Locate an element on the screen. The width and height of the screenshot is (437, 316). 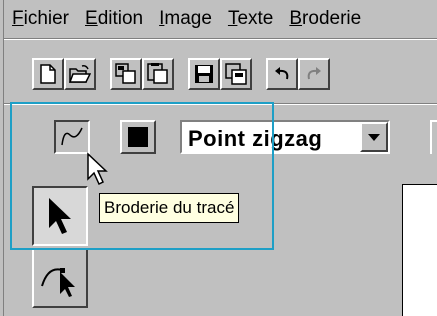
paste-icon is located at coordinates (157, 73).